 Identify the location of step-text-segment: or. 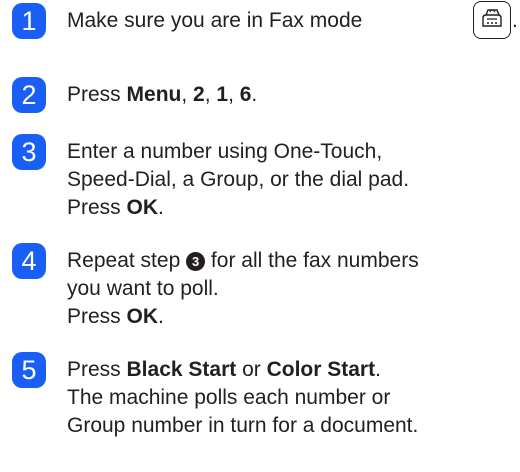
(251, 369).